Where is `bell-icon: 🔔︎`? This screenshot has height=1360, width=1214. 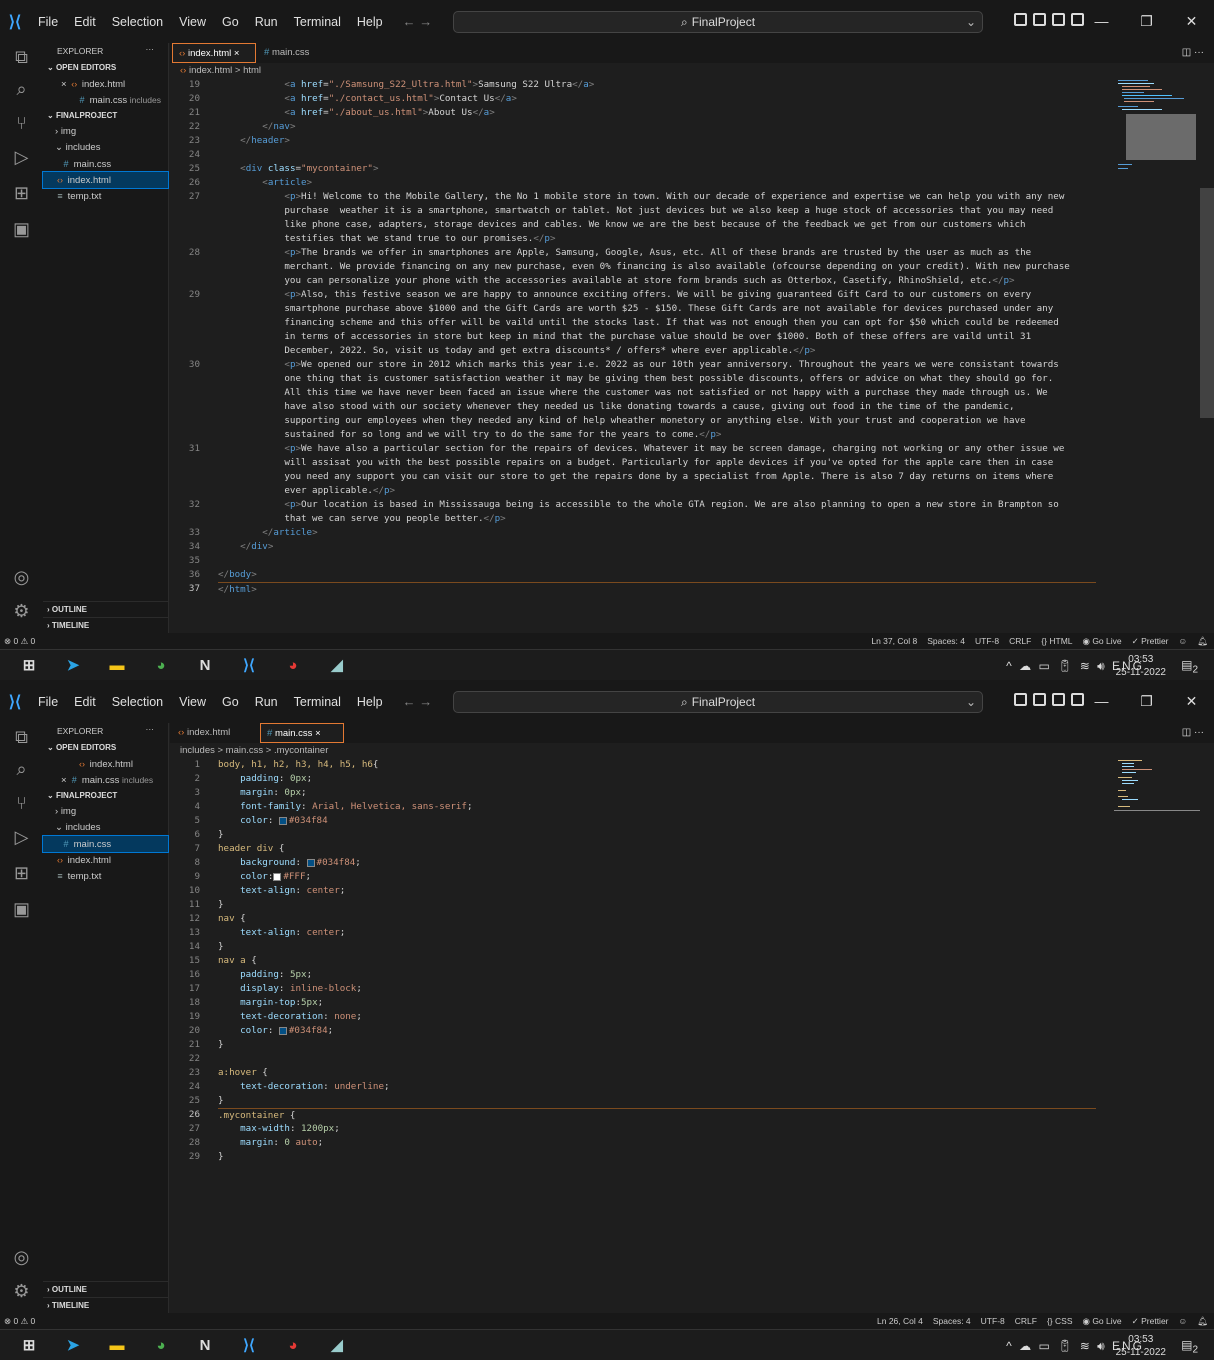
bell-icon: 🔔︎ is located at coordinates (1202, 641).